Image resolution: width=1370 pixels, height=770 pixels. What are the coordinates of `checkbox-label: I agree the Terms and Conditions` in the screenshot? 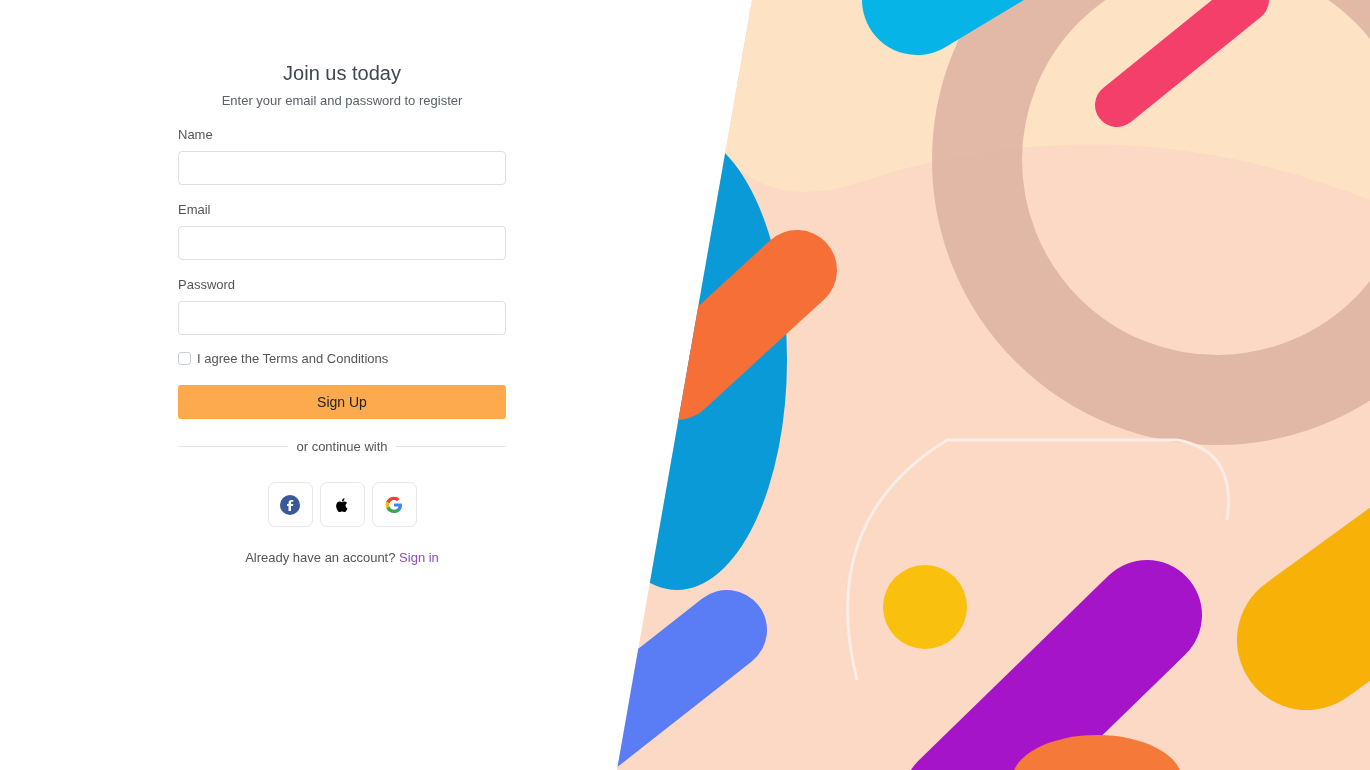 It's located at (293, 358).